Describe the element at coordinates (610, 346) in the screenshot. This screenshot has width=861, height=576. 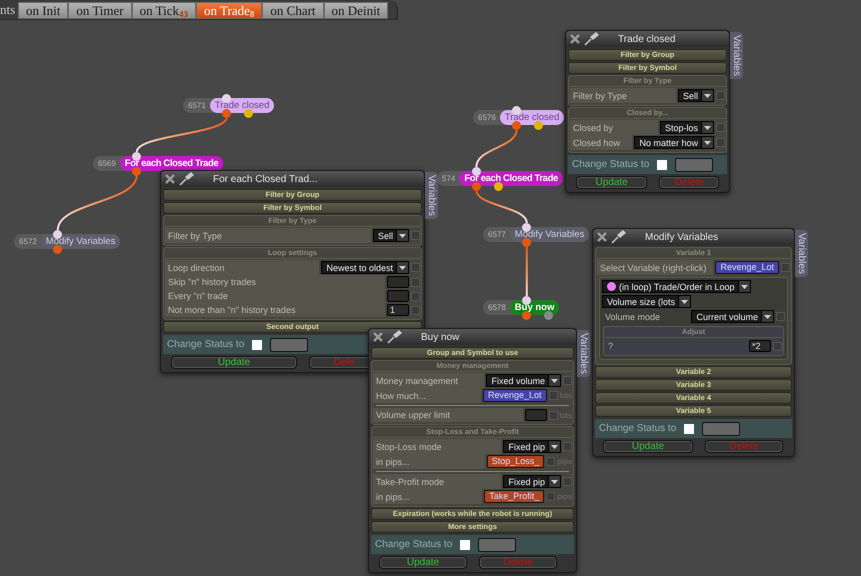
I see `field-label: ?` at that location.